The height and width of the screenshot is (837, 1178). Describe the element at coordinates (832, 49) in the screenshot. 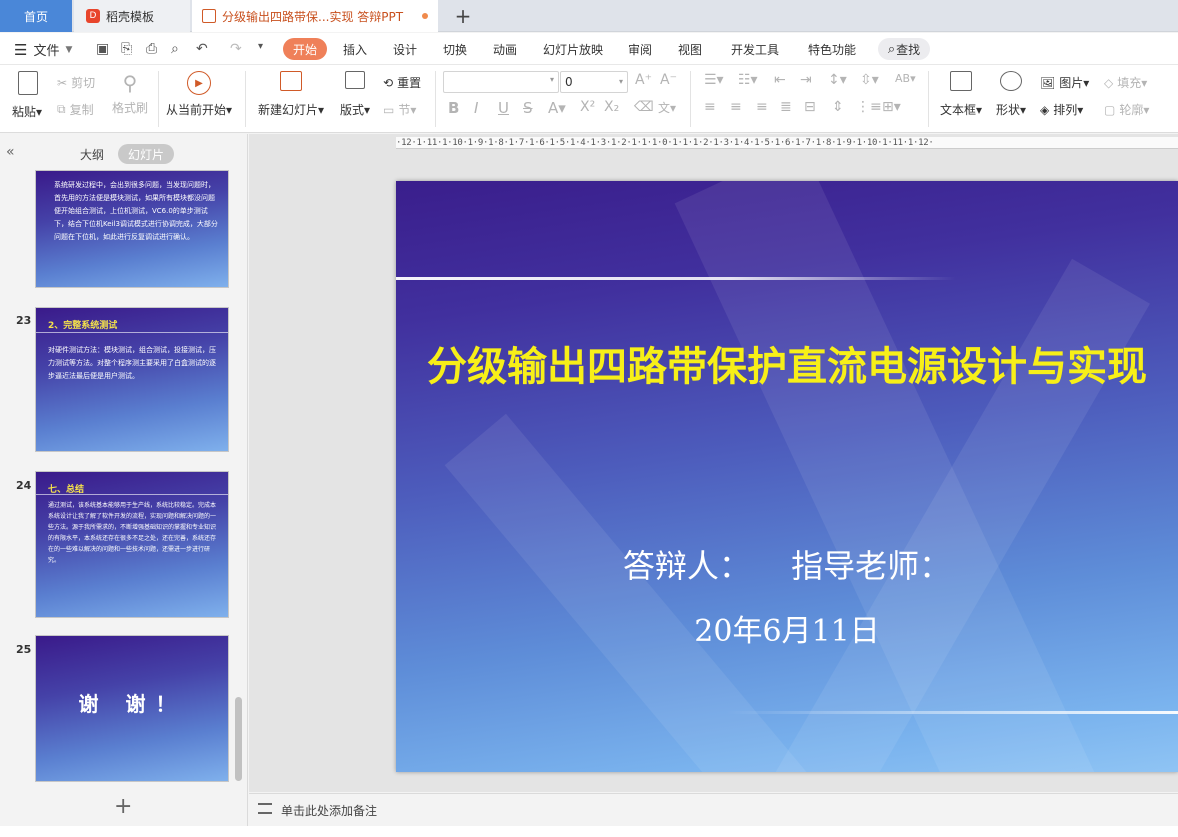

I see `tab-features: 特色功能` at that location.